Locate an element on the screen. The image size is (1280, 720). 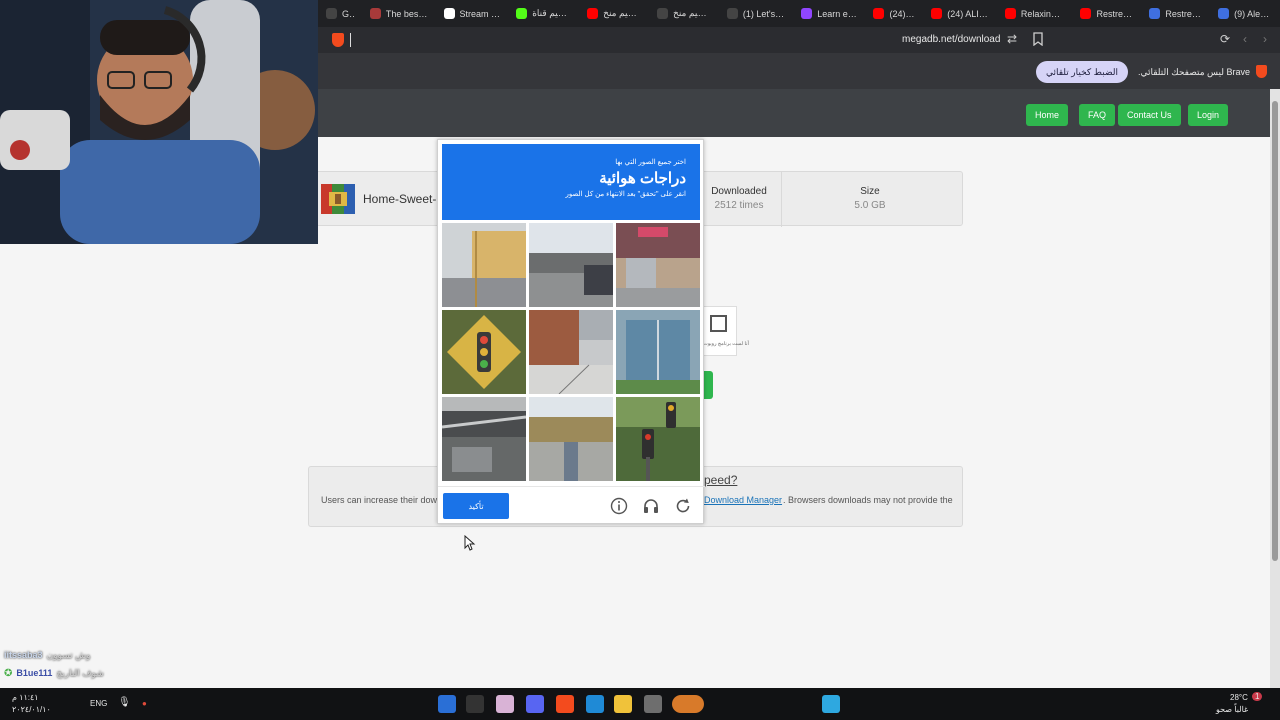
site-settings-icon: ⇄ is located at coordinates (1012, 39).